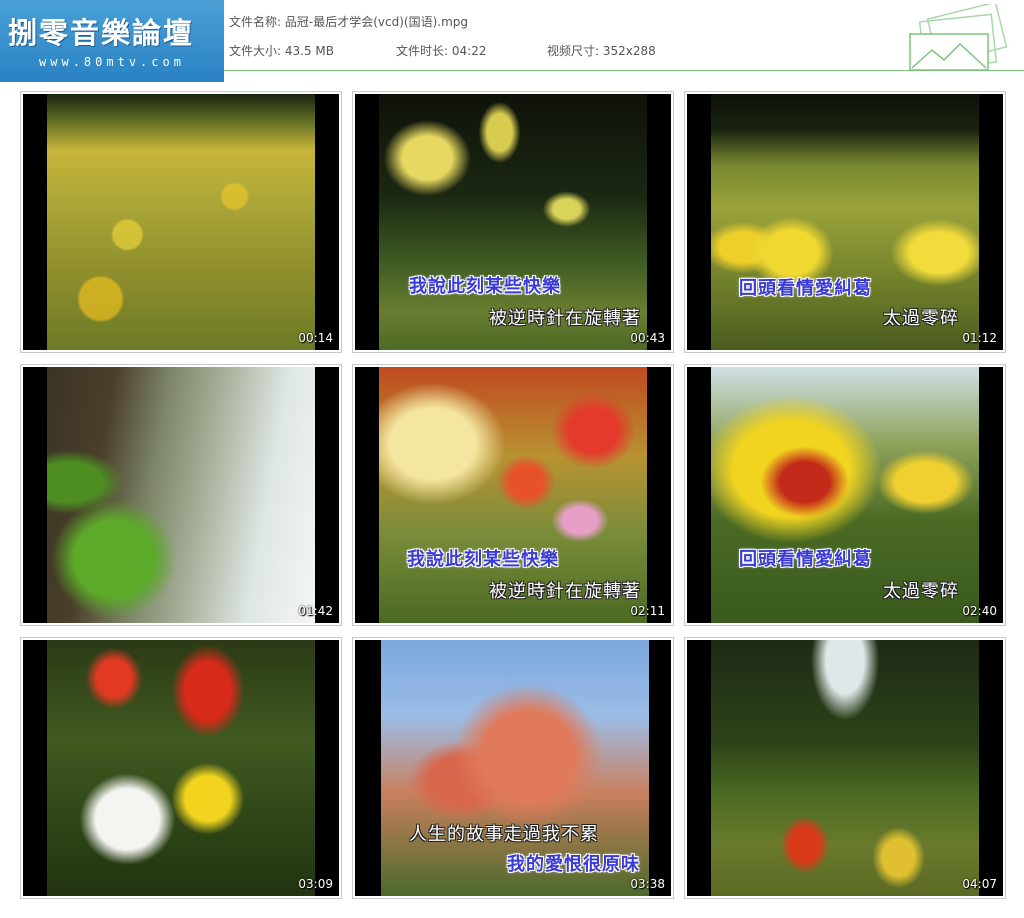 This screenshot has width=1024, height=918. What do you see at coordinates (647, 338) in the screenshot?
I see `timestamp: 00:43` at bounding box center [647, 338].